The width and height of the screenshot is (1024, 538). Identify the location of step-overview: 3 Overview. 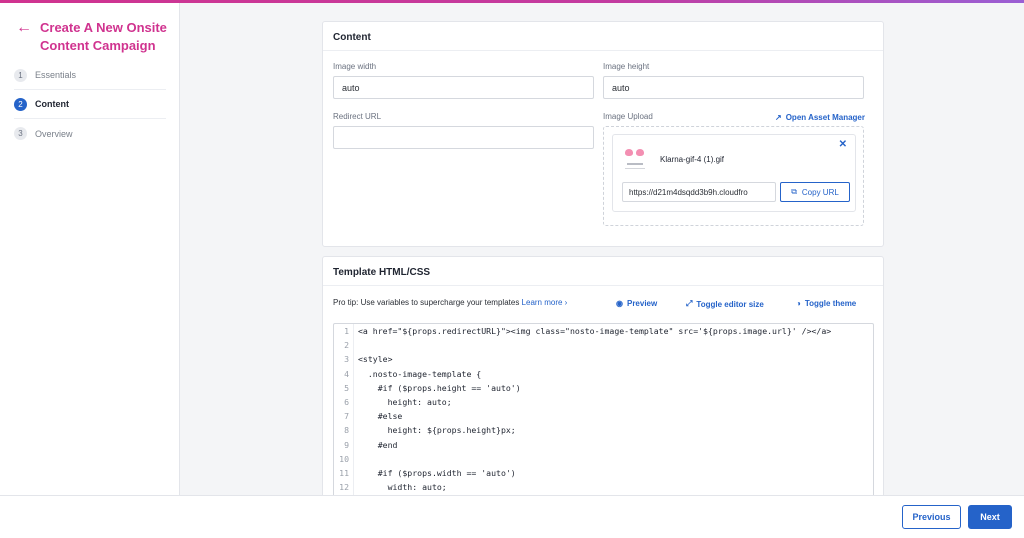
(90, 133).